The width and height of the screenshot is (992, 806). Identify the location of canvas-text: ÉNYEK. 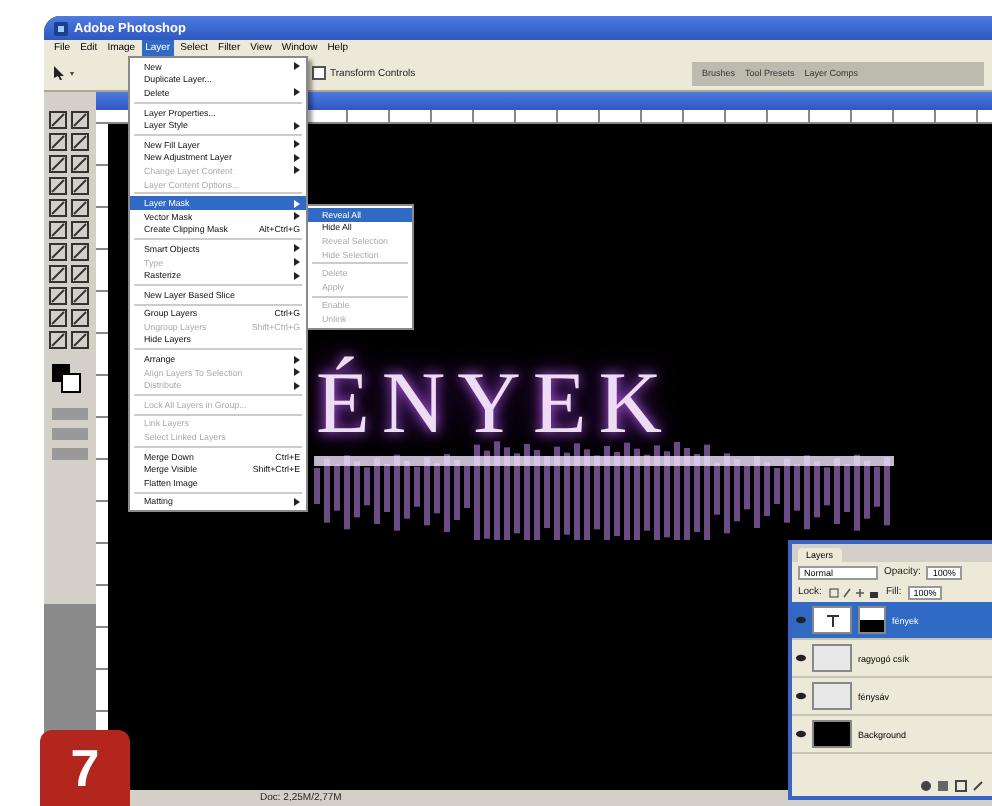
(495, 403).